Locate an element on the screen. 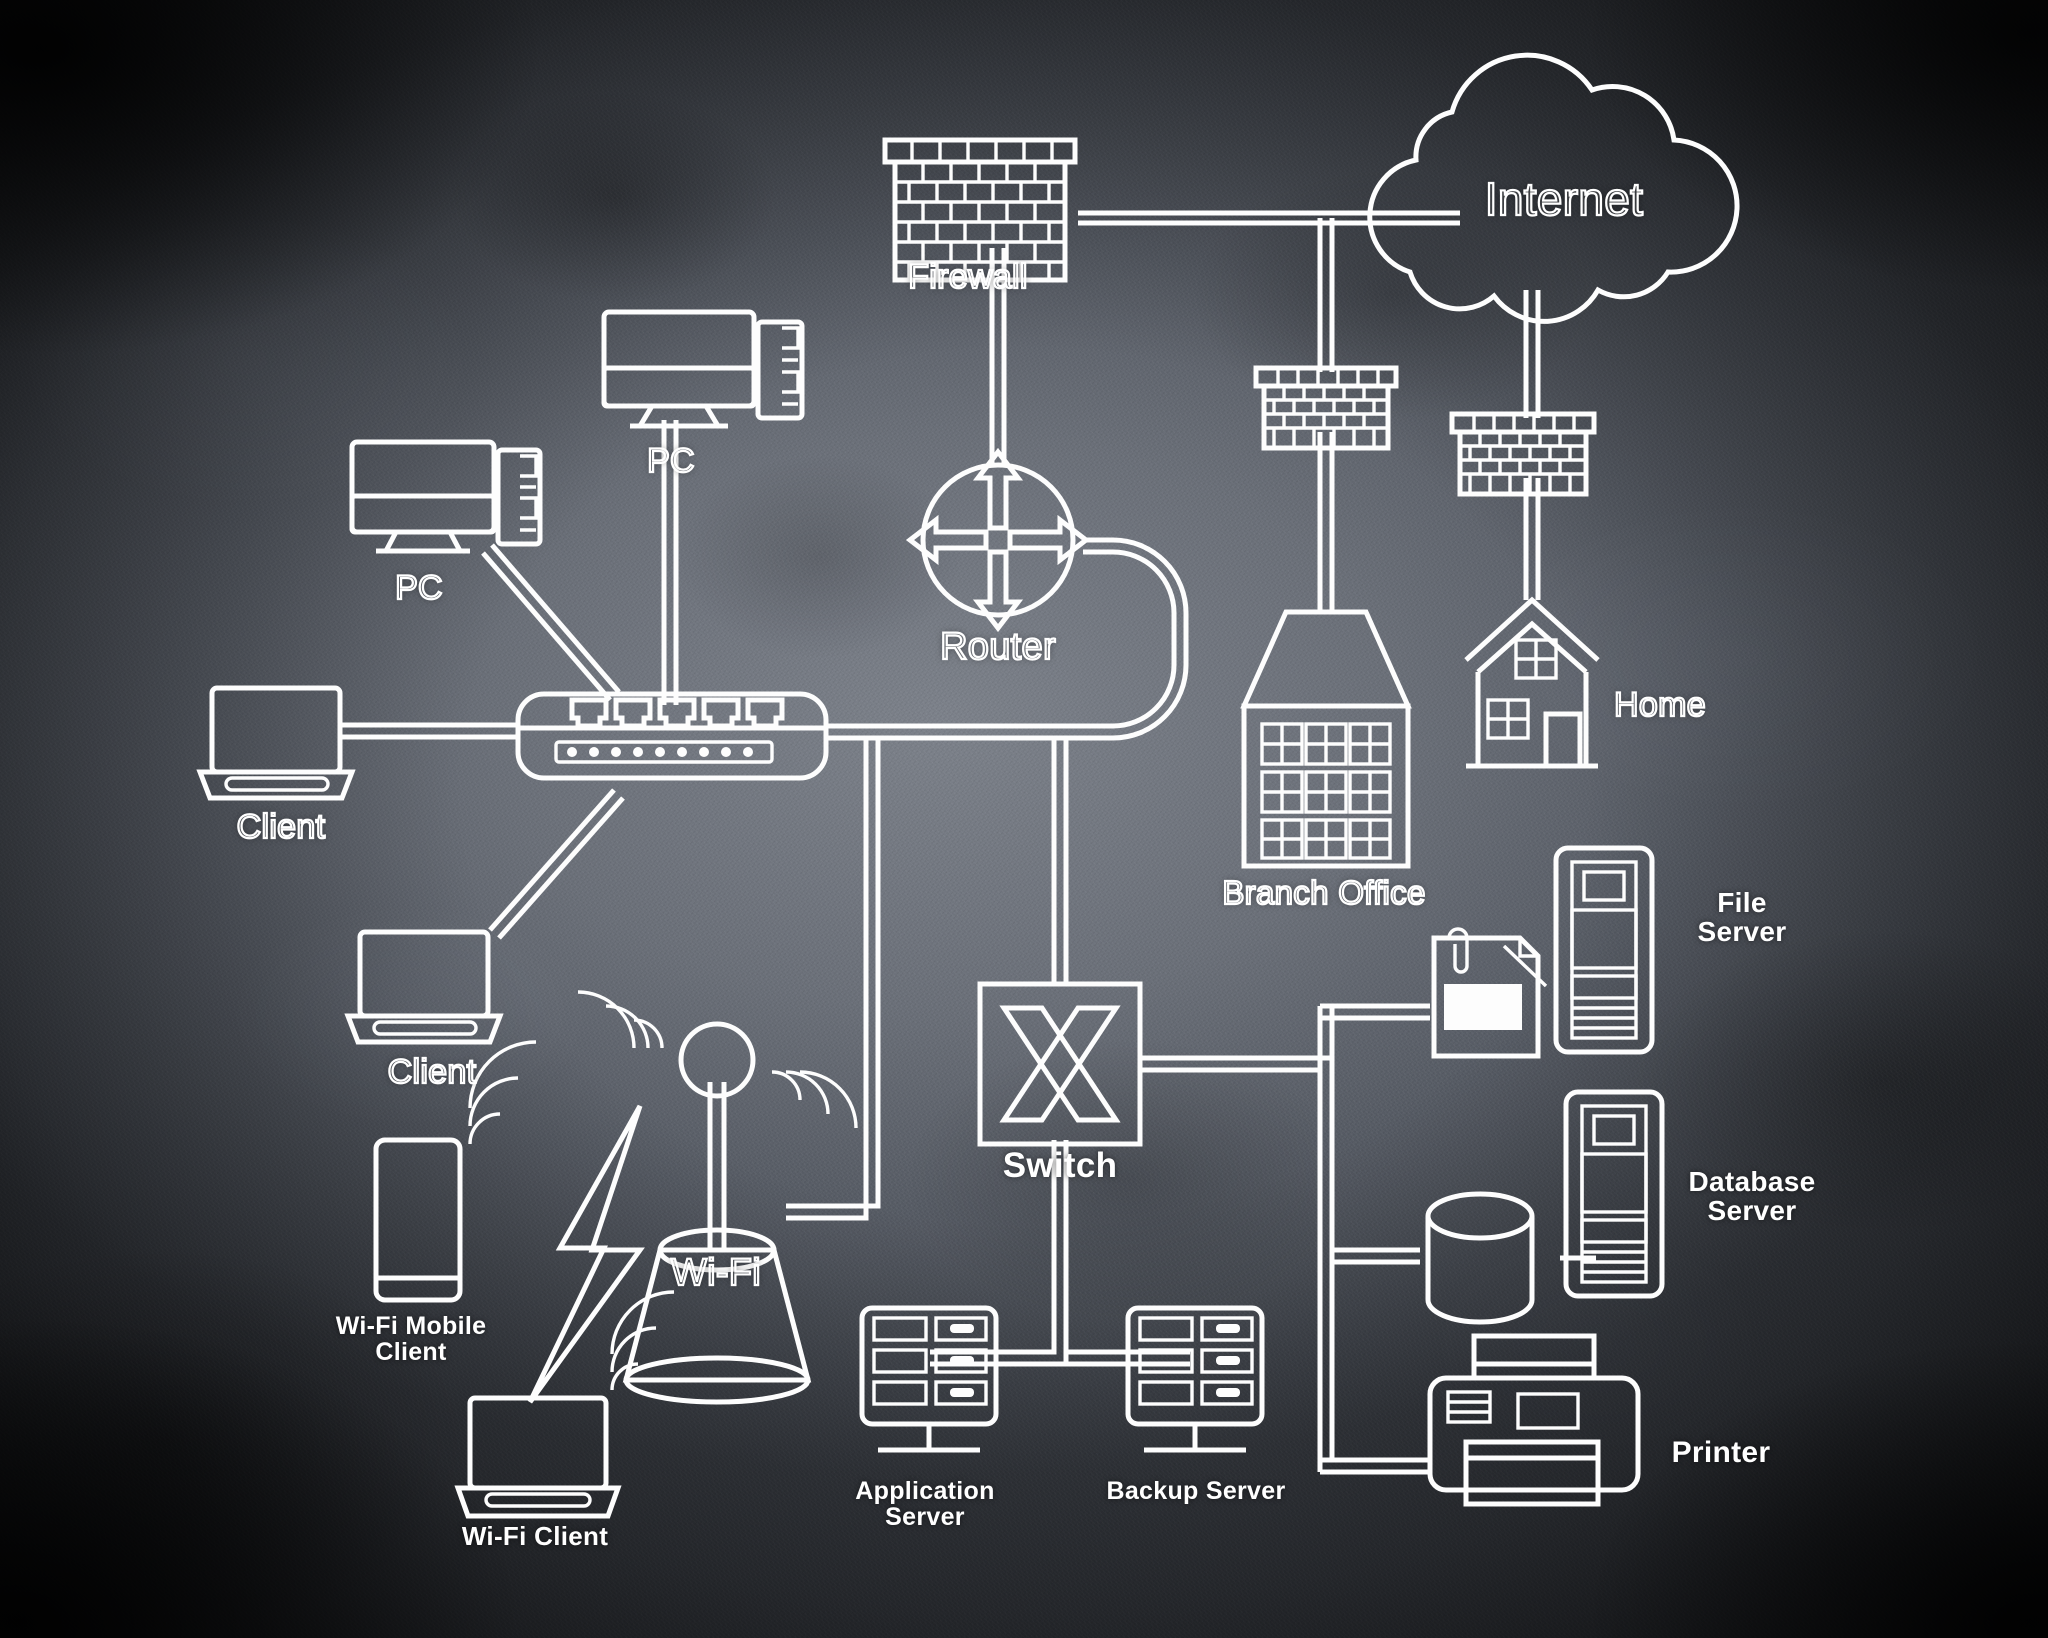 Image resolution: width=2048 pixels, height=1638 pixels. link-internet-branch-firewall is located at coordinates (1326, 295).